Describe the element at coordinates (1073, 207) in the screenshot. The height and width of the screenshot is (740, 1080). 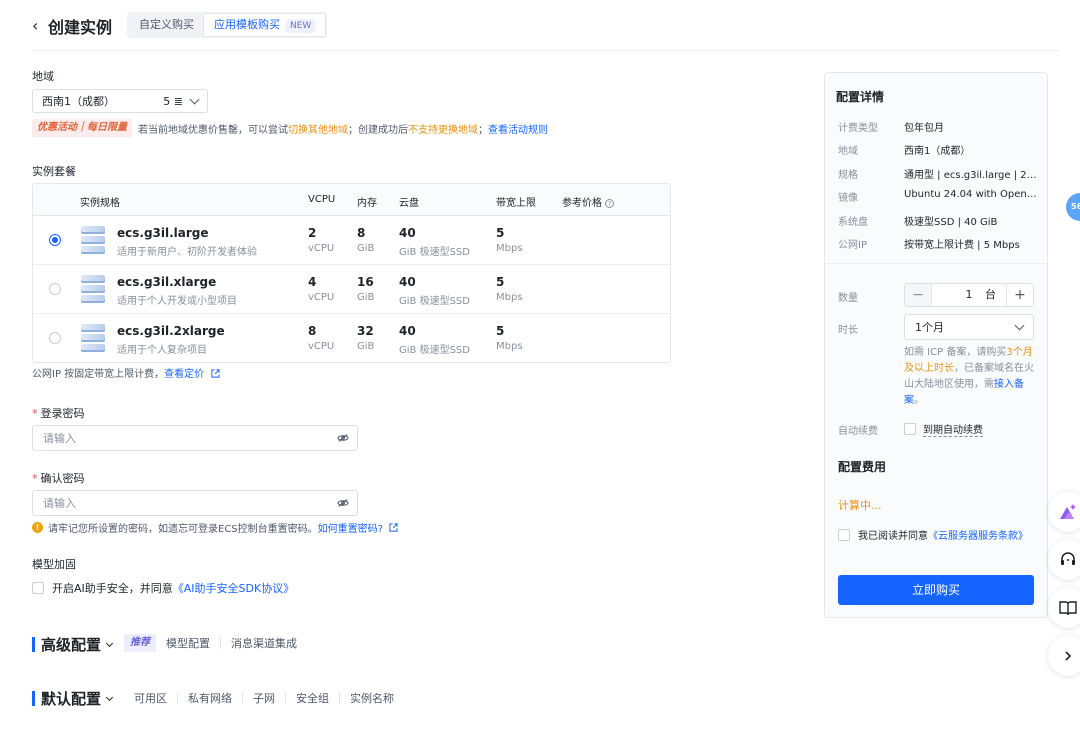
I see `floating-badge-tab: 56` at that location.